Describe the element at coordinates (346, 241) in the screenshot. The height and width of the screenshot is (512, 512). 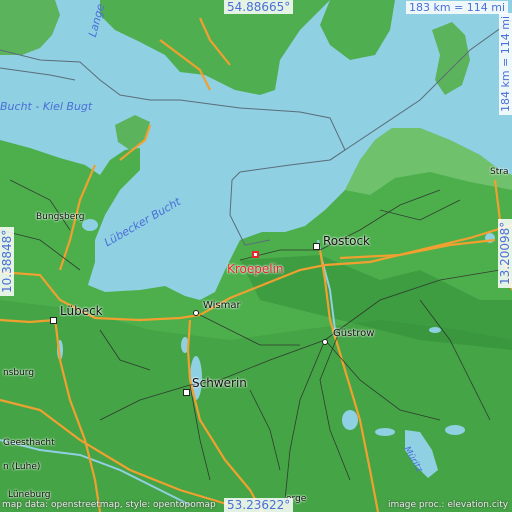
I see `city-label-rostock: Rostock` at that location.